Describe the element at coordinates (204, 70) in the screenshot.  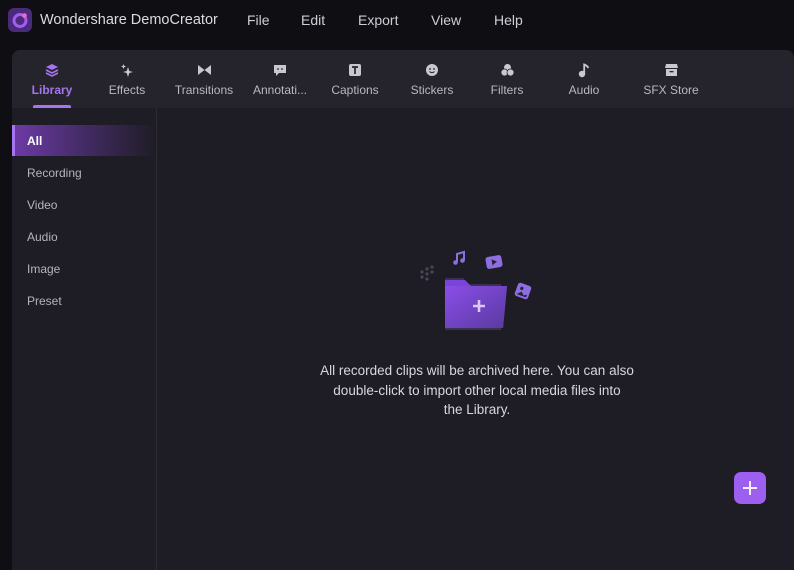
I see `bowtie-icon` at that location.